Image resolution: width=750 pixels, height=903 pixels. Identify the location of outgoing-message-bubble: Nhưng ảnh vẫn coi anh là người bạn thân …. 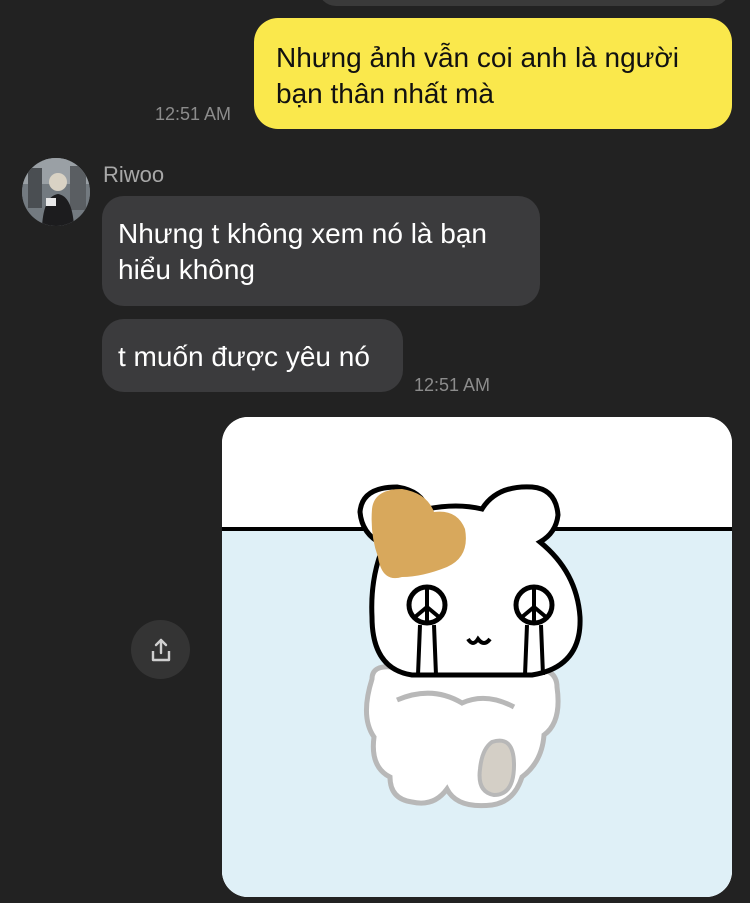
(493, 73).